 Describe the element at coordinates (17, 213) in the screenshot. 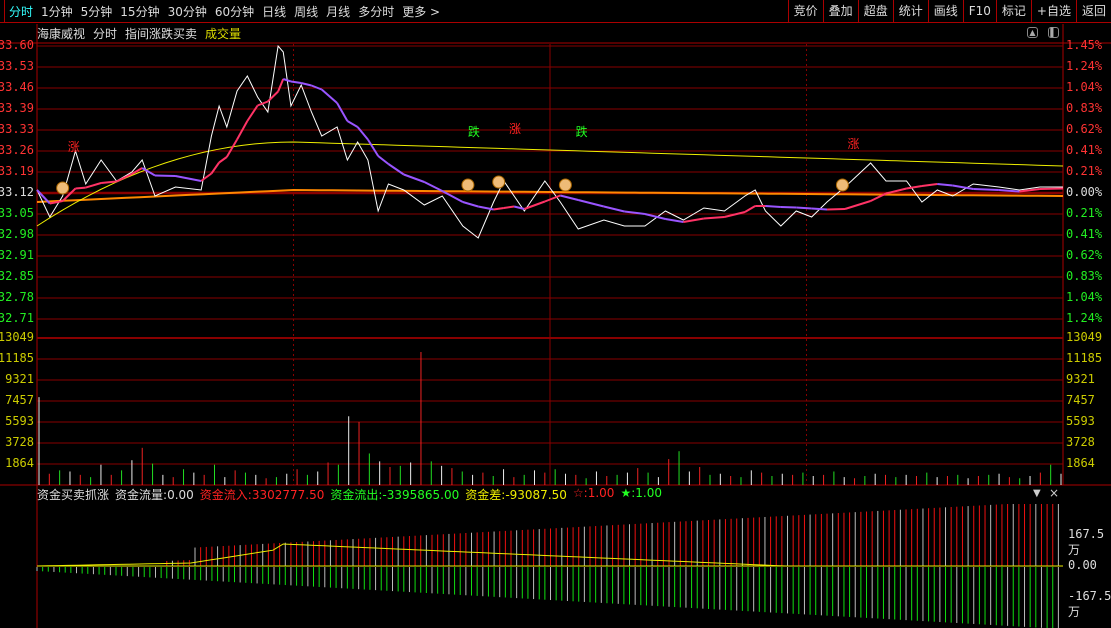

I see `price-tick: 33.05` at that location.